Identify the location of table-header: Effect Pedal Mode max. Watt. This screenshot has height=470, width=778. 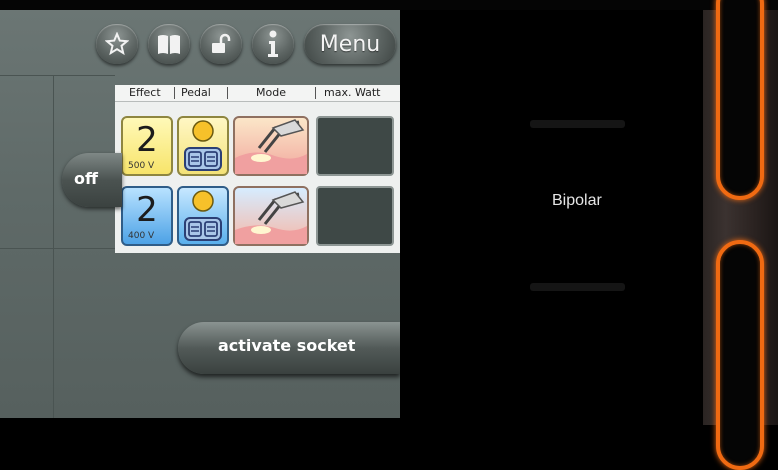
(257, 93).